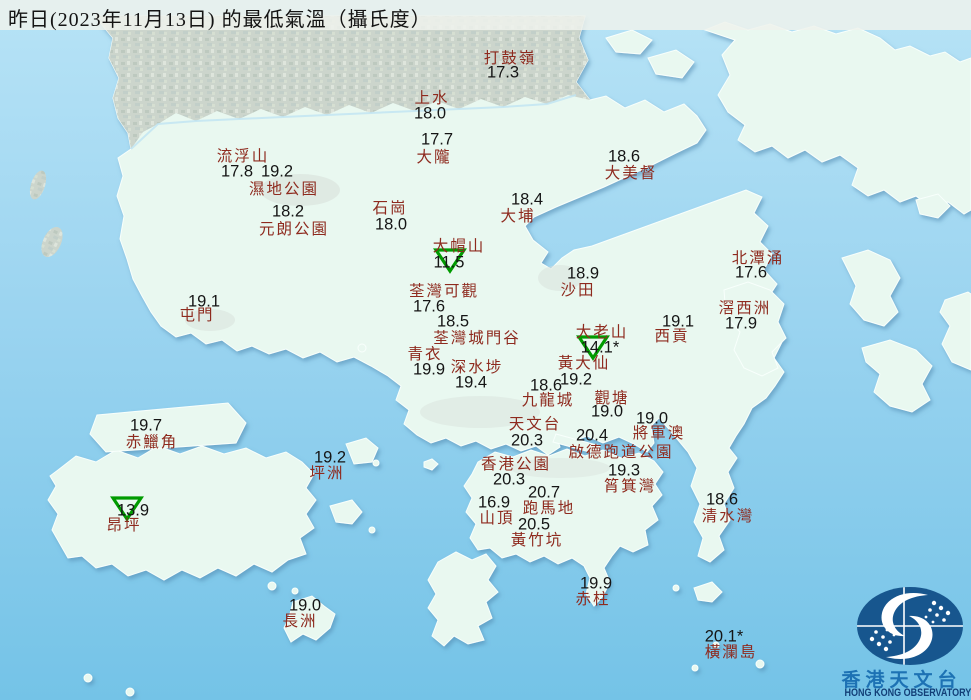  I want to click on station-temperature: 20.7, so click(544, 492).